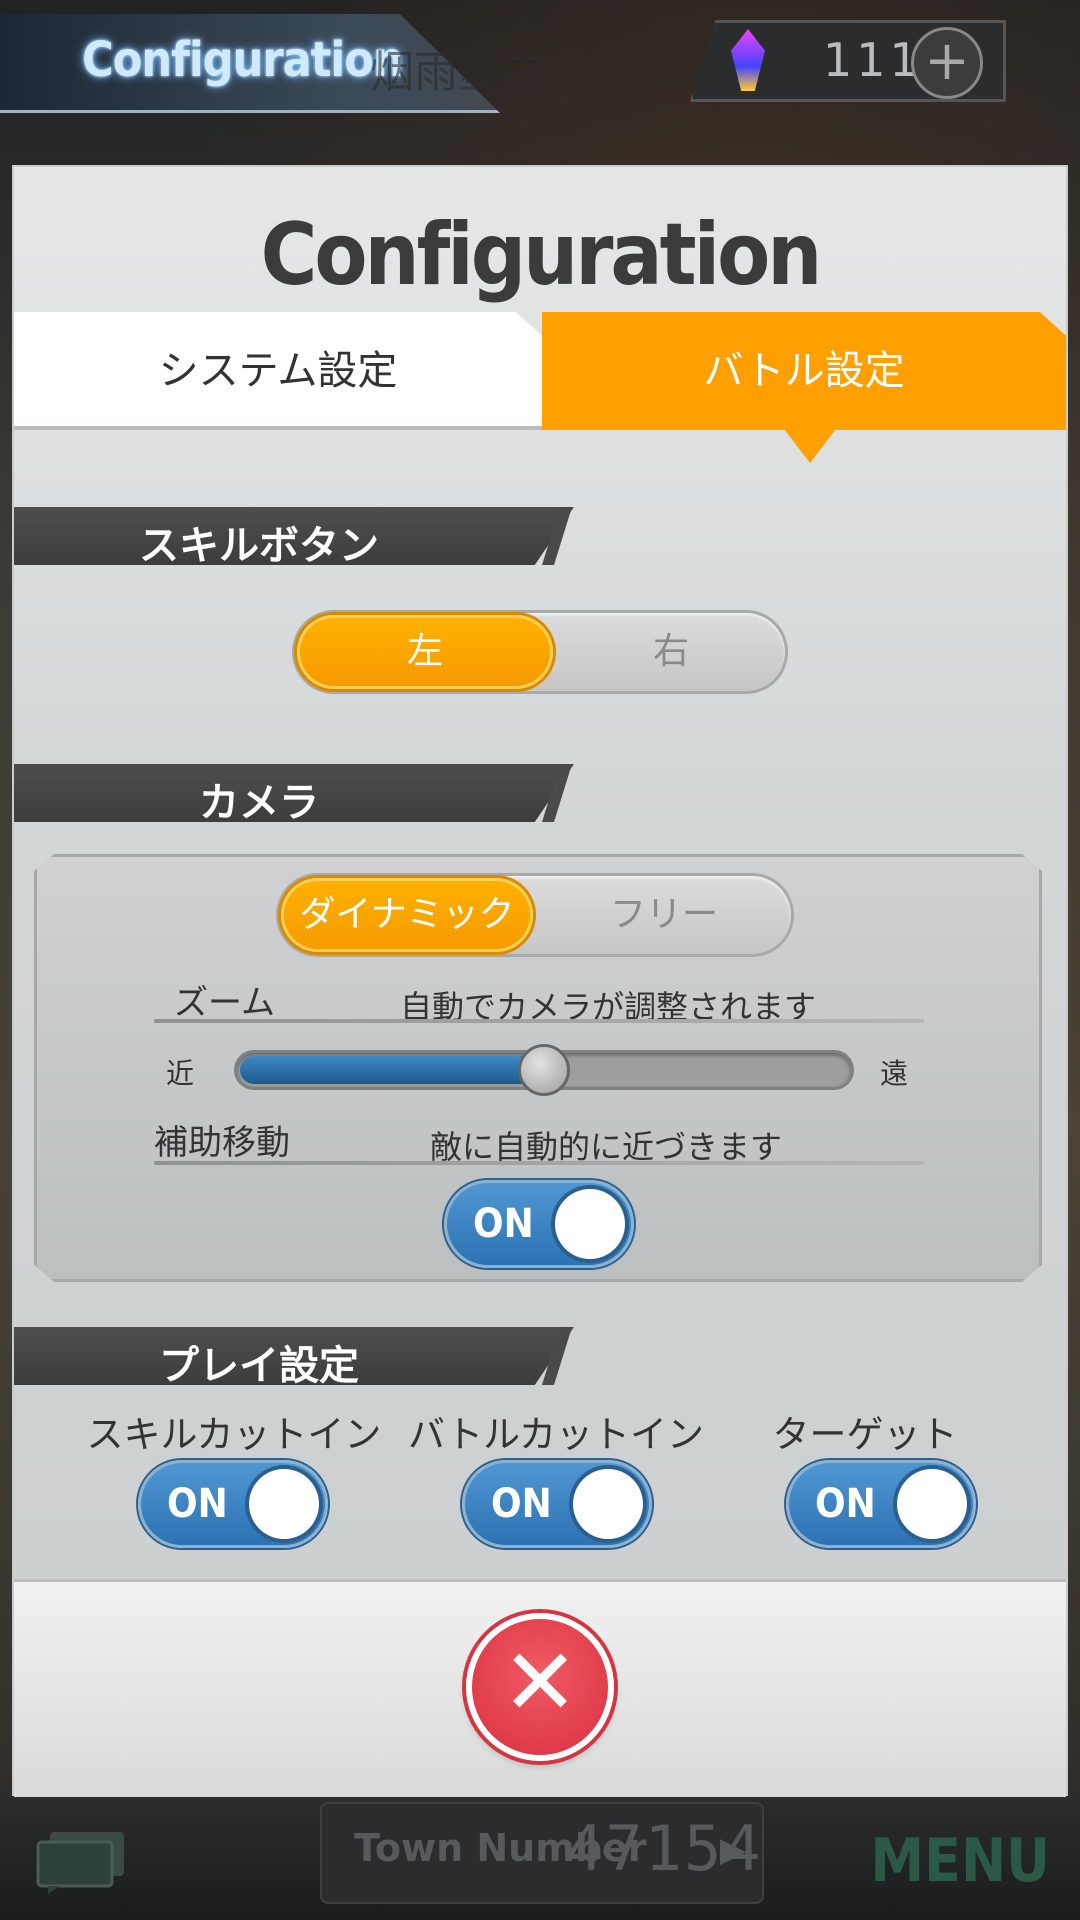  What do you see at coordinates (180, 1073) in the screenshot?
I see `zoom-near-label: 近` at bounding box center [180, 1073].